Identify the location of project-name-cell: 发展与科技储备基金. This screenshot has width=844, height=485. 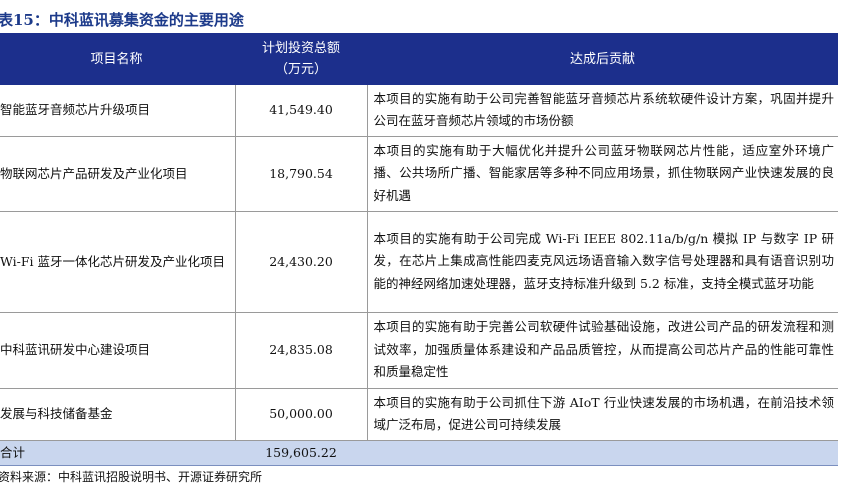
(117, 414).